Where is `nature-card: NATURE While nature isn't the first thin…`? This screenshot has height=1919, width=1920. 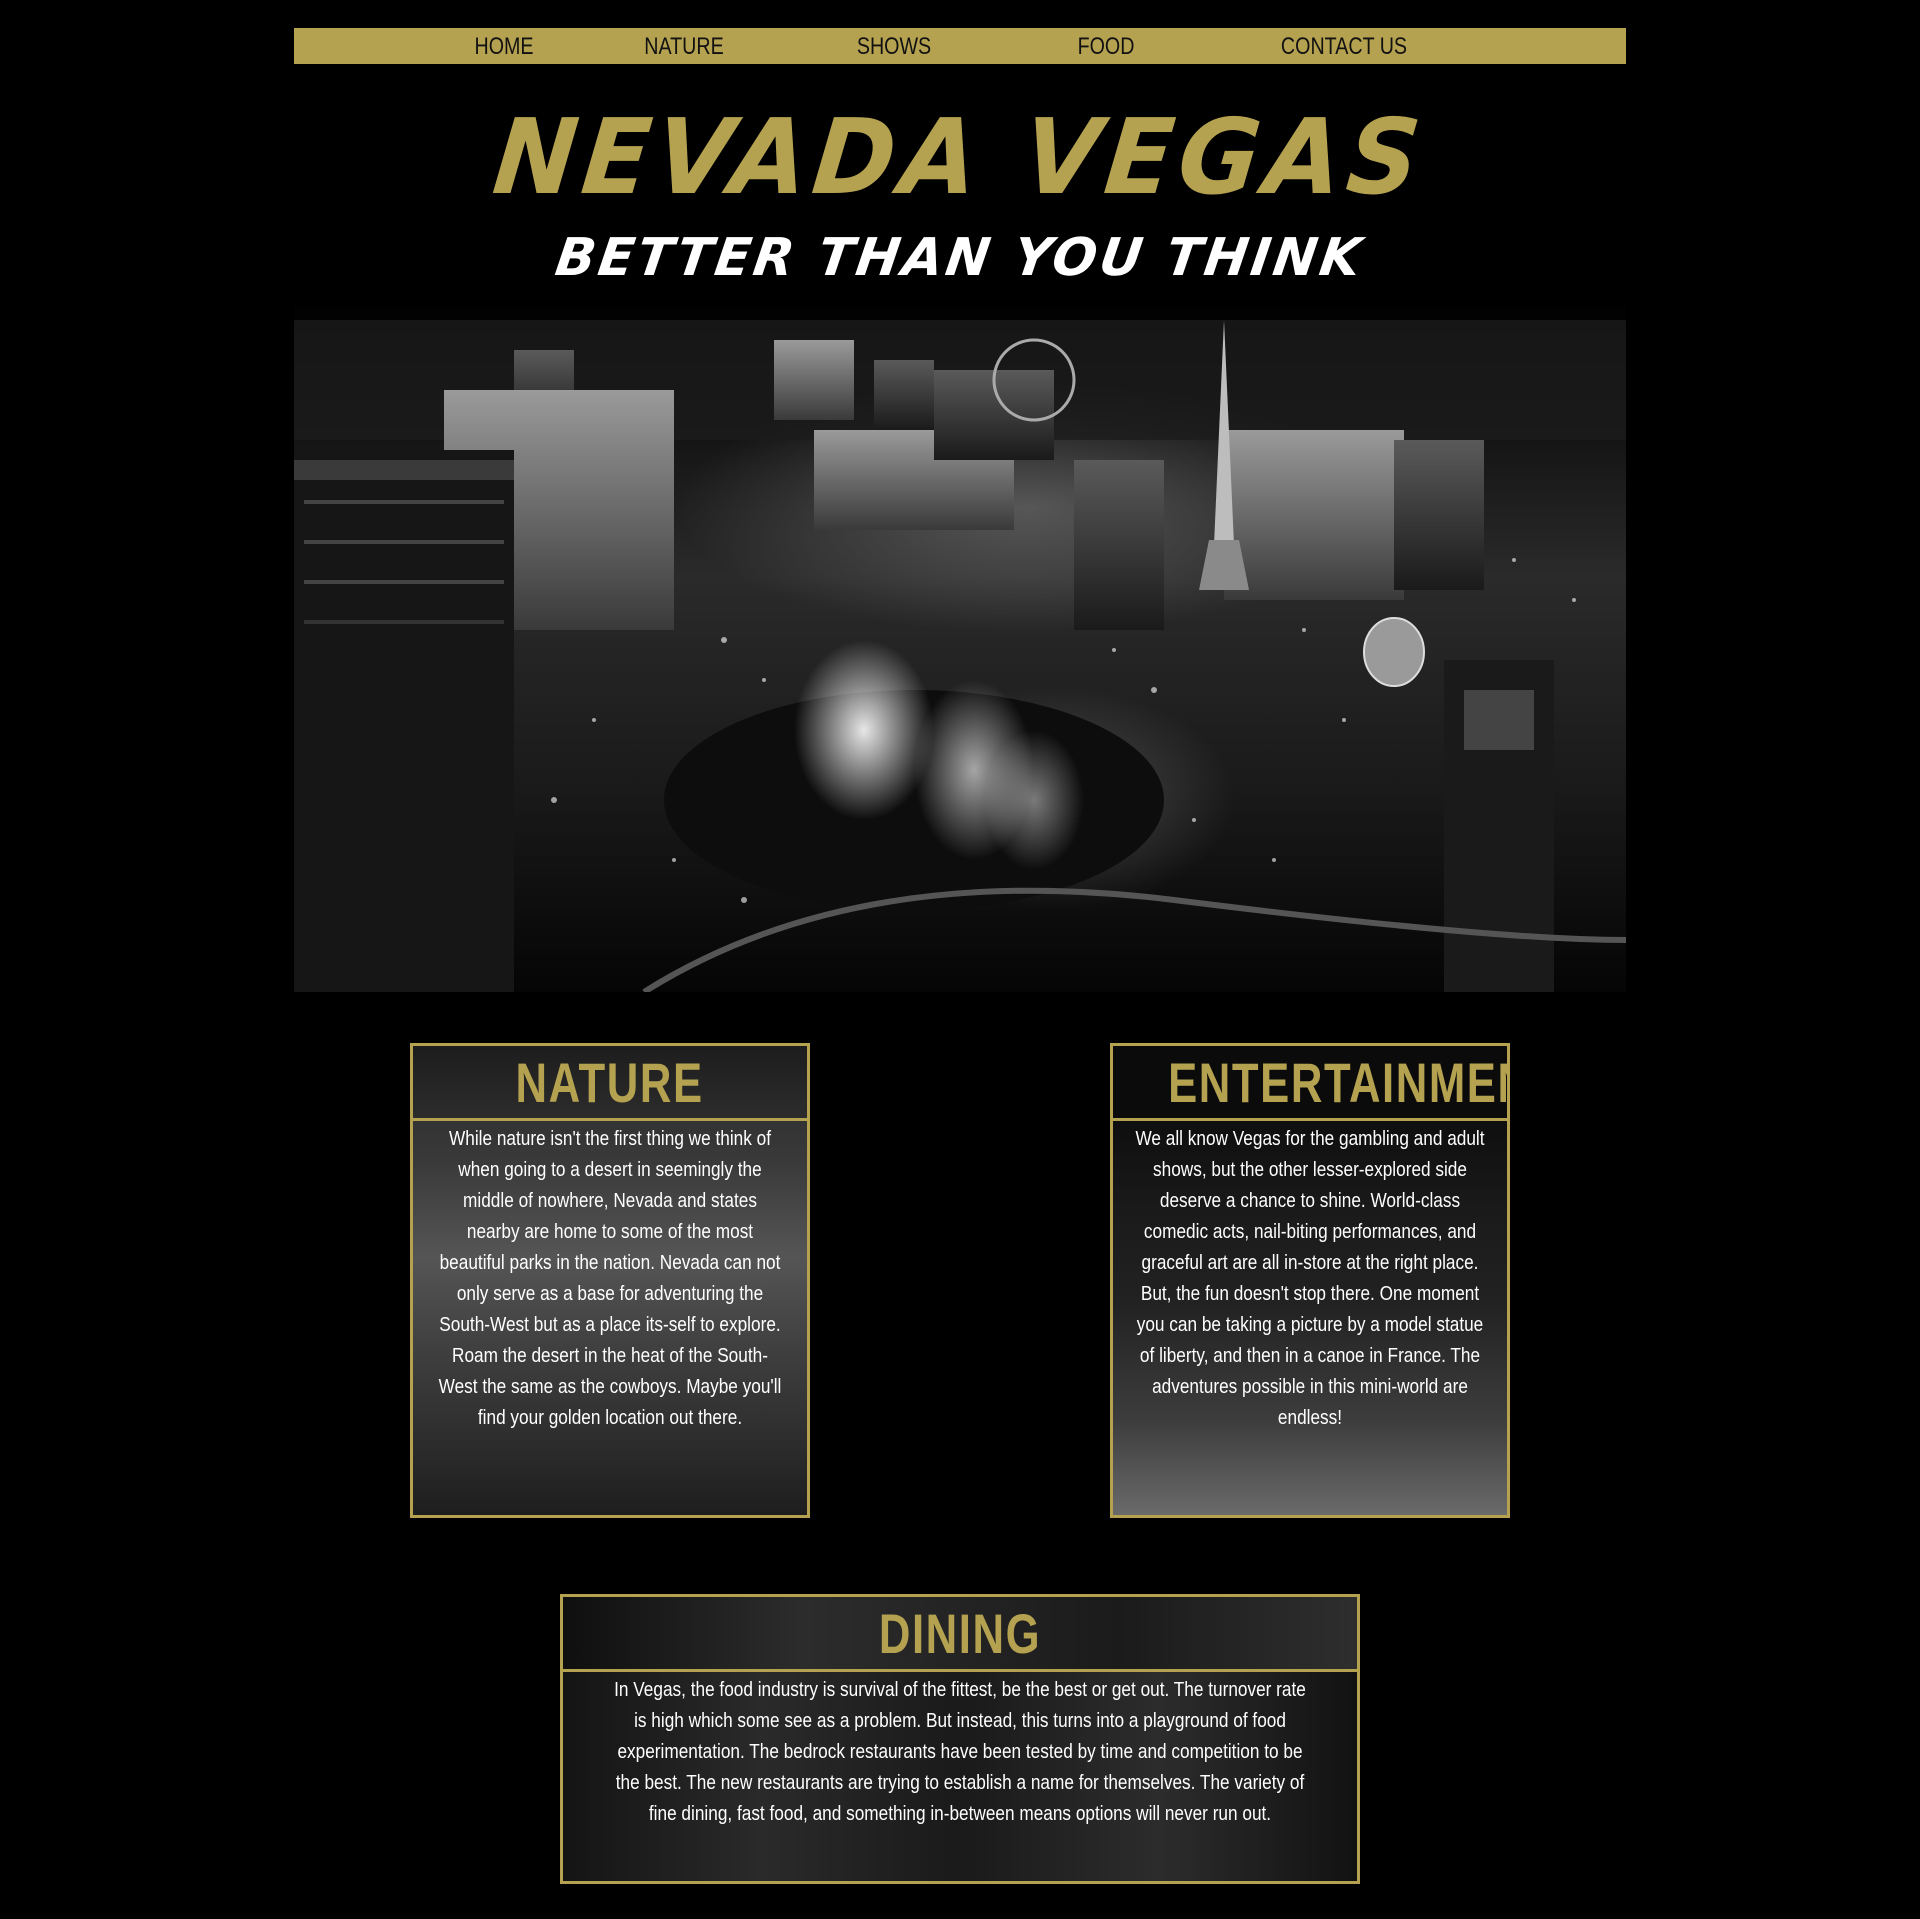
nature-card: NATURE While nature isn't the first thin… is located at coordinates (610, 1280).